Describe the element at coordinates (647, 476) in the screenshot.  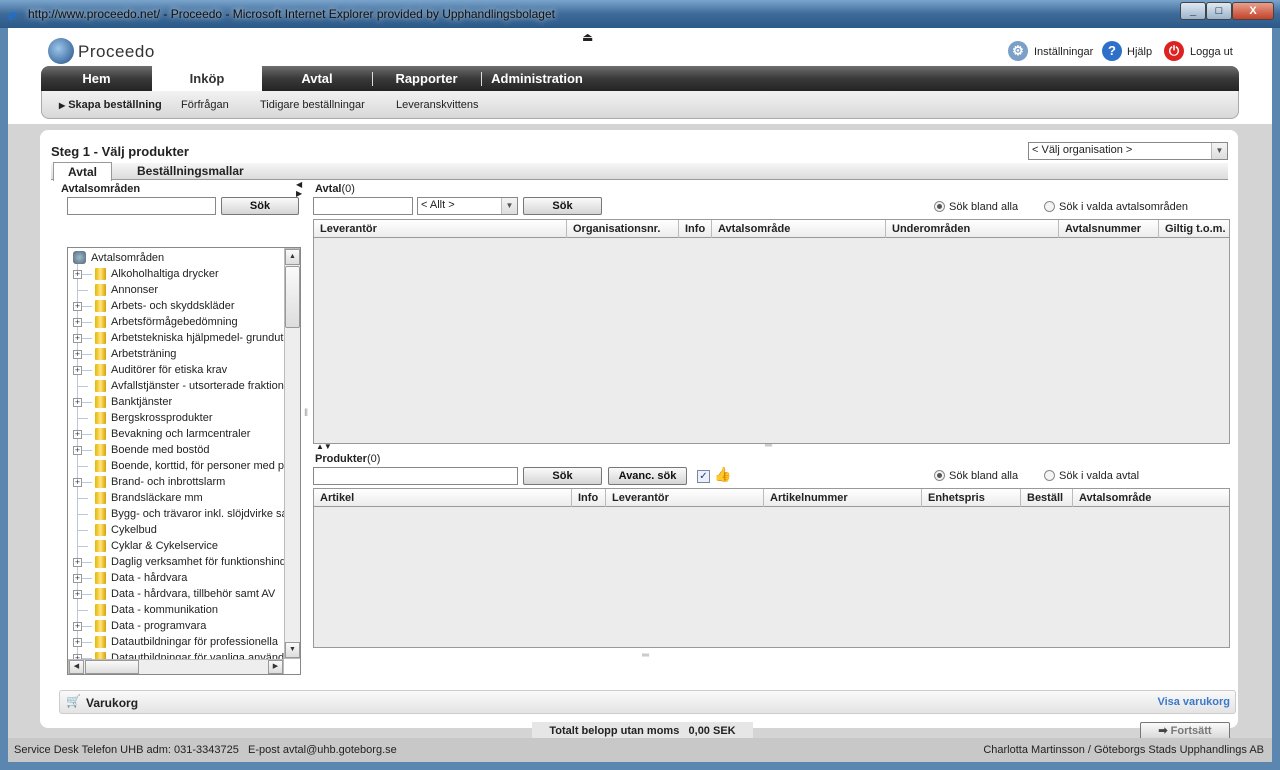
I see `advanced-search-button: Avanc. sök` at that location.